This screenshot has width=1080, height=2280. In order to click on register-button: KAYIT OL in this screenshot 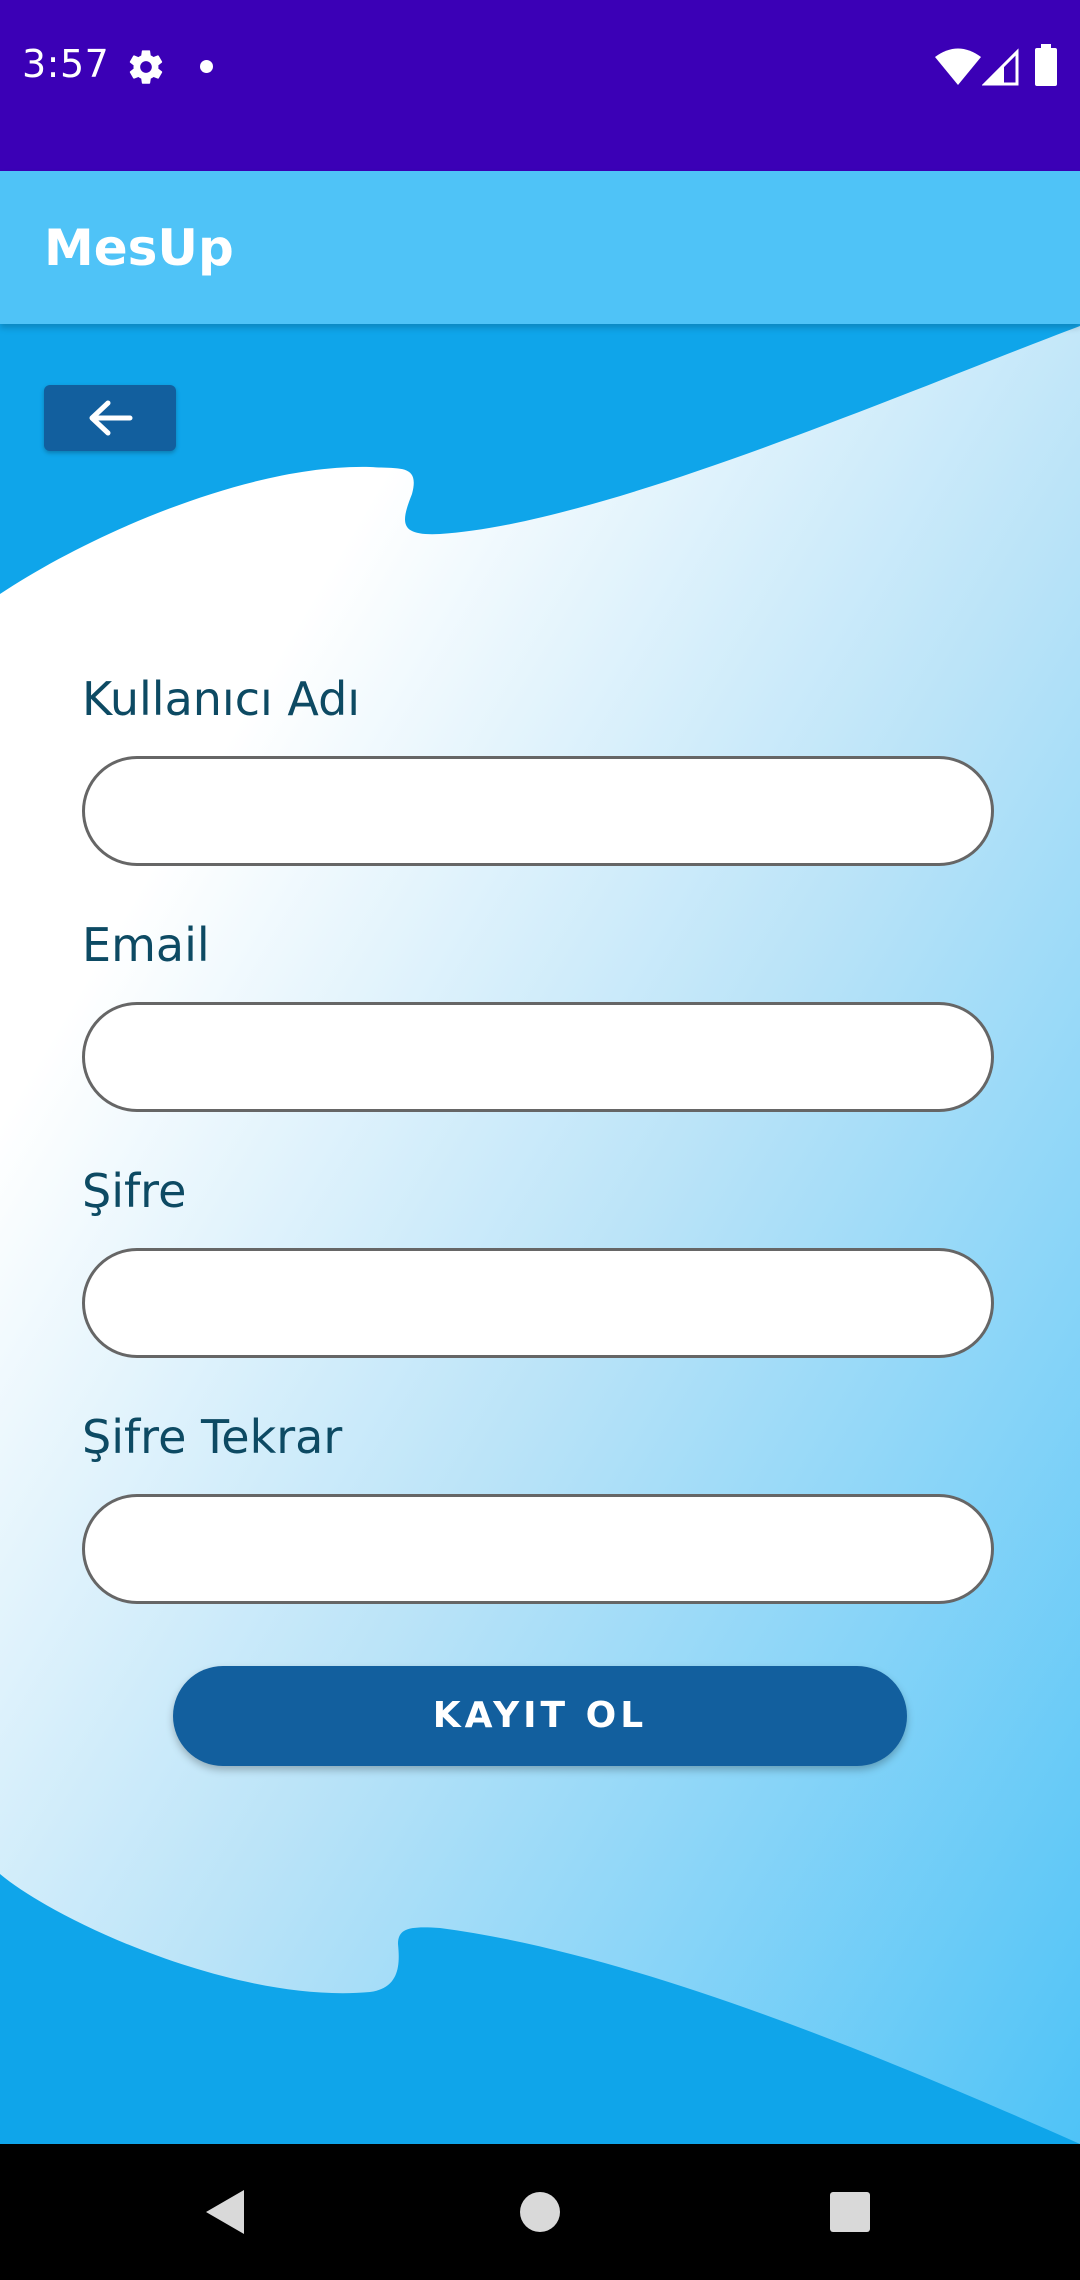, I will do `click(540, 1716)`.